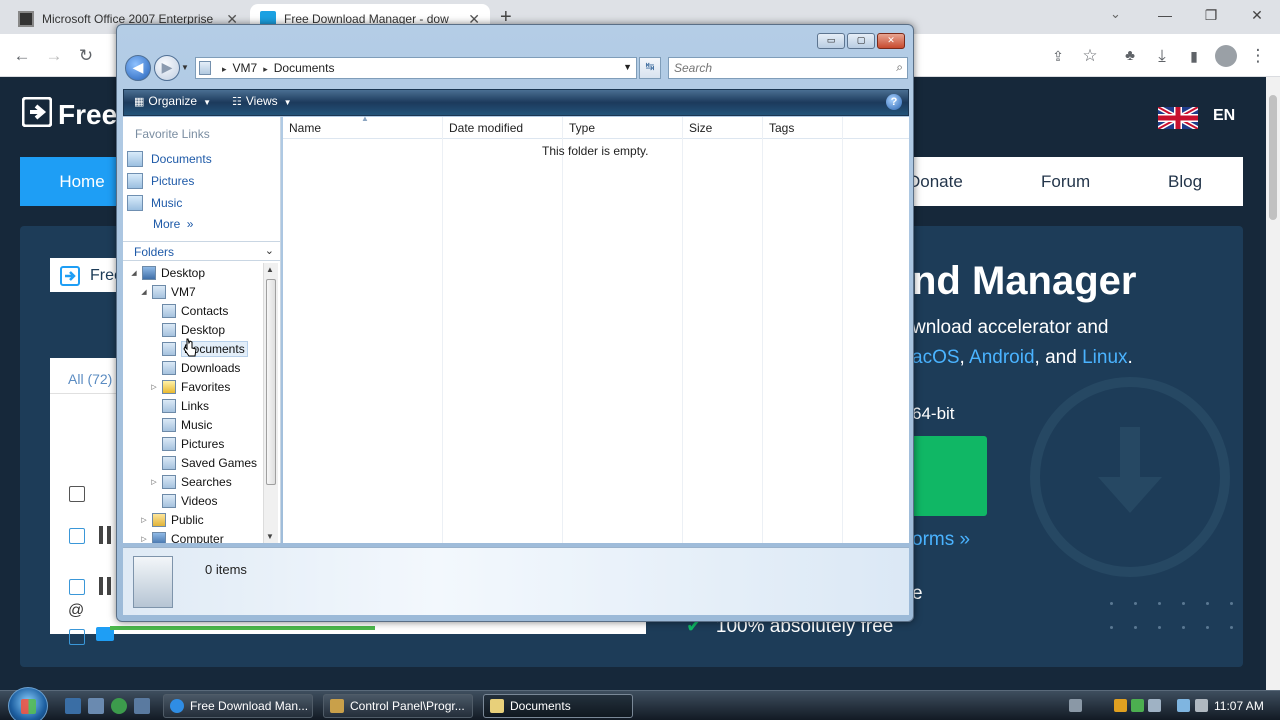 This screenshot has height=720, width=1280. I want to click on tree-node-contacts: Contacts, so click(188, 310).